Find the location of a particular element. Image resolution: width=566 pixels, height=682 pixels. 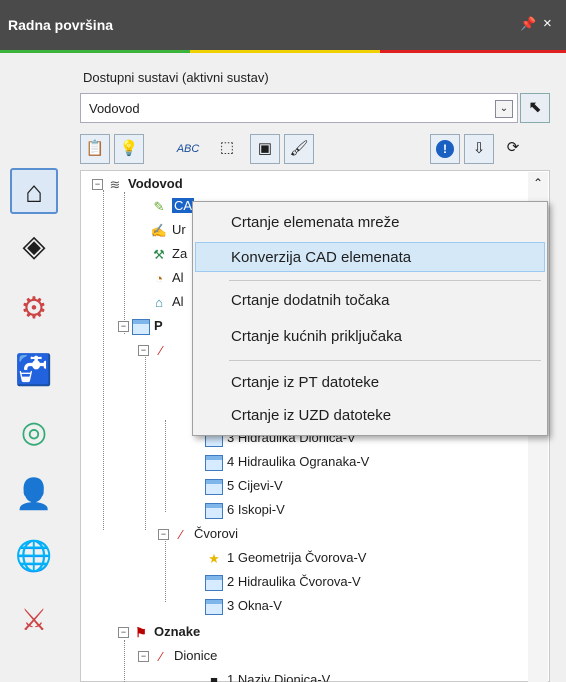

stripe-red is located at coordinates (473, 51).